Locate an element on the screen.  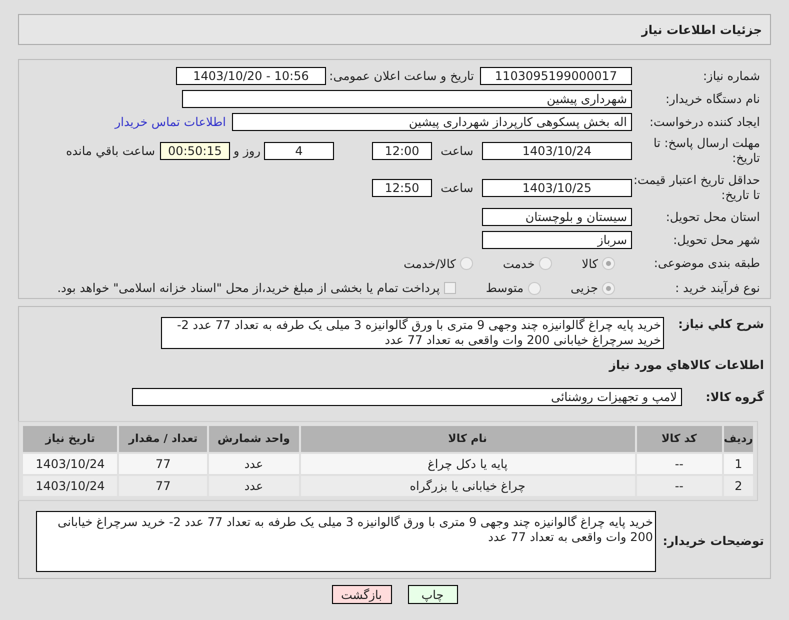
table-cell: چراغ خیابانی یا بزرگراه is located at coordinates (467, 486).